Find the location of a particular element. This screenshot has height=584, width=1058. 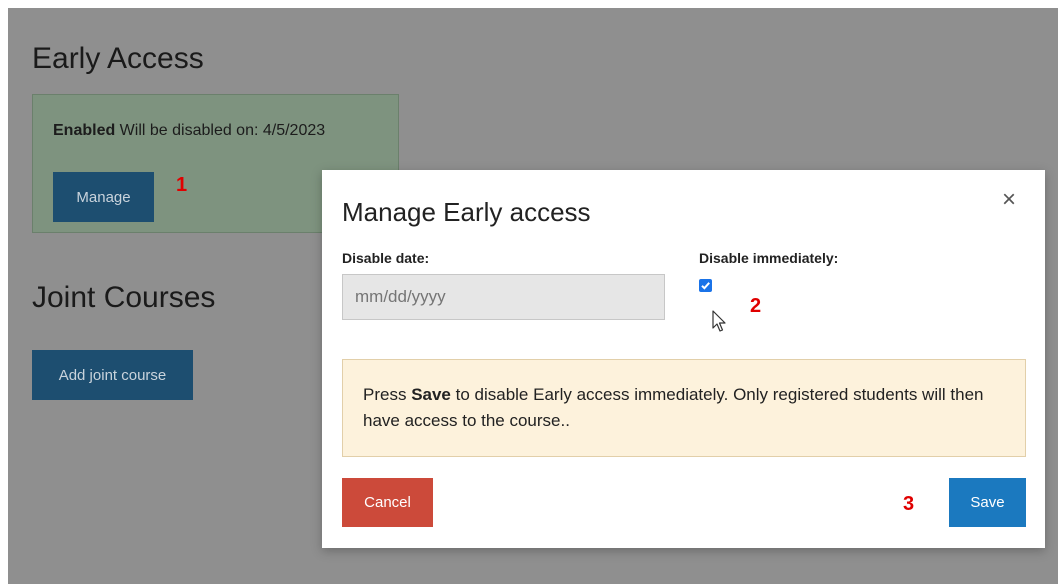

joint-courses-heading: Joint Courses is located at coordinates (124, 297).